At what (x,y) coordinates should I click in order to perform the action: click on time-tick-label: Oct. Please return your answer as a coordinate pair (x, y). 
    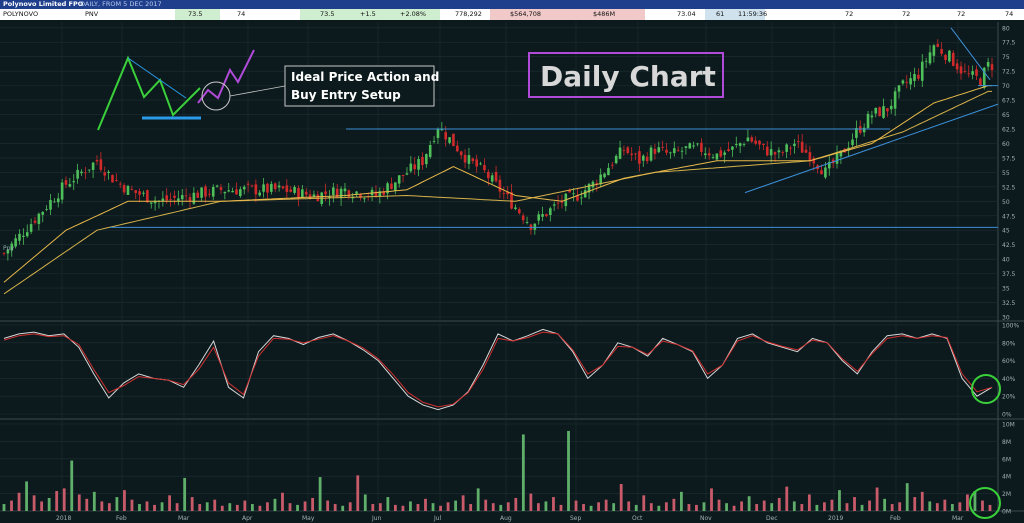
    Looking at the image, I should click on (637, 518).